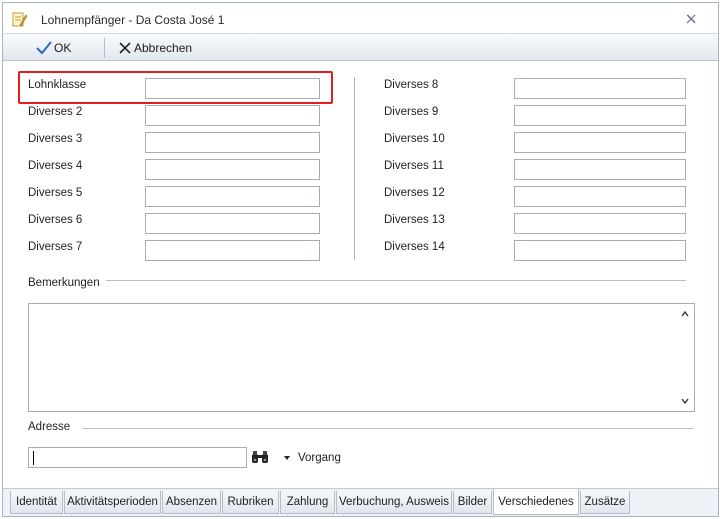 The image size is (721, 519). I want to click on title-bar: Lohnempfänger - Da Costa José 1, so click(360, 18).